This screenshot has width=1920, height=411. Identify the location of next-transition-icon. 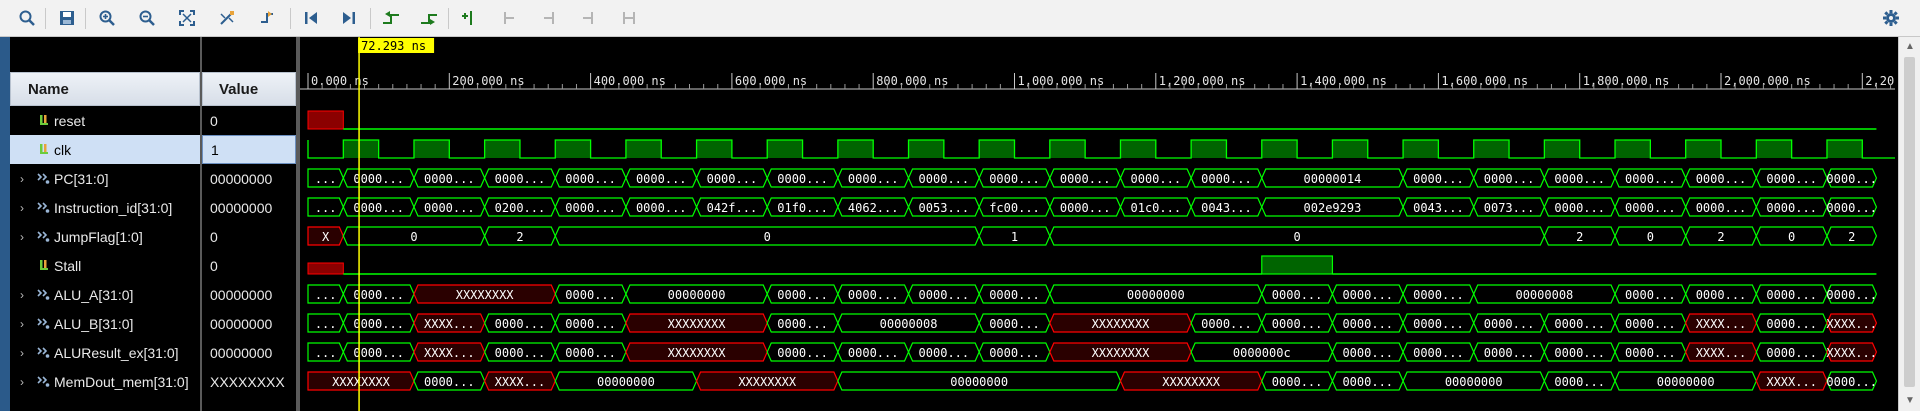
(429, 18).